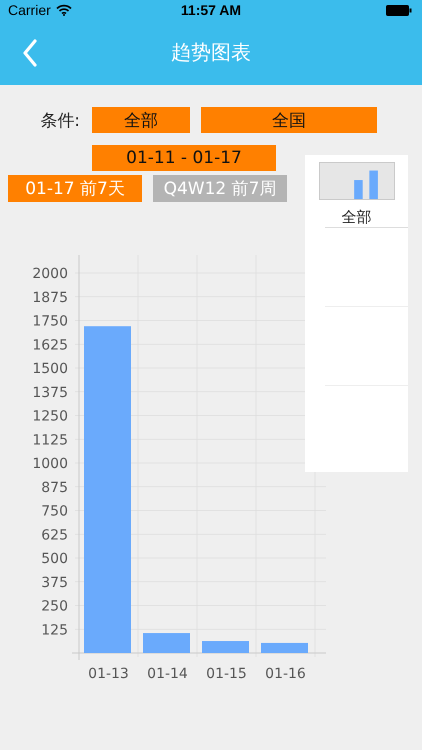  I want to click on y-tick-label: 625, so click(54, 535).